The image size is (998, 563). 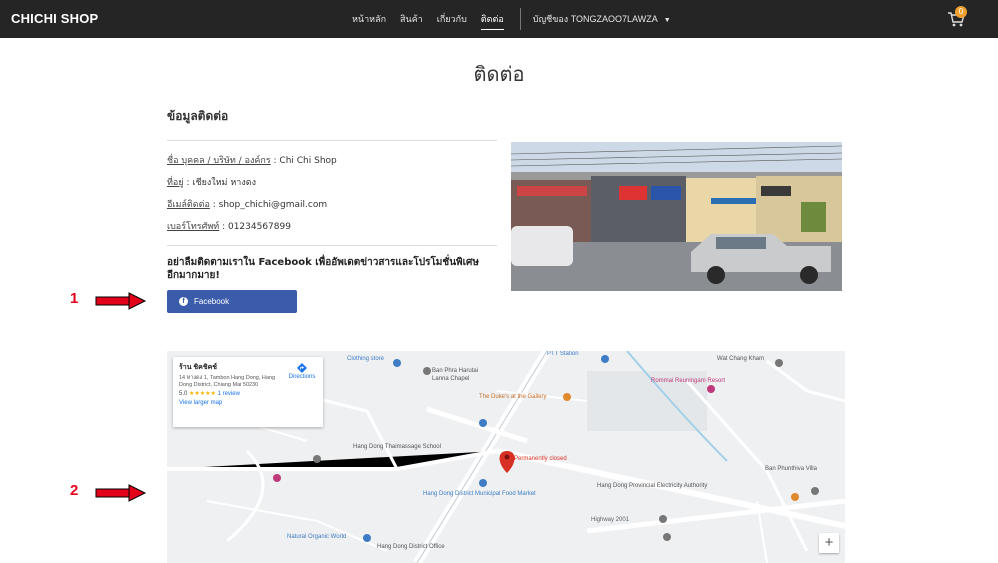 I want to click on facebook-icon: f, so click(x=183, y=301).